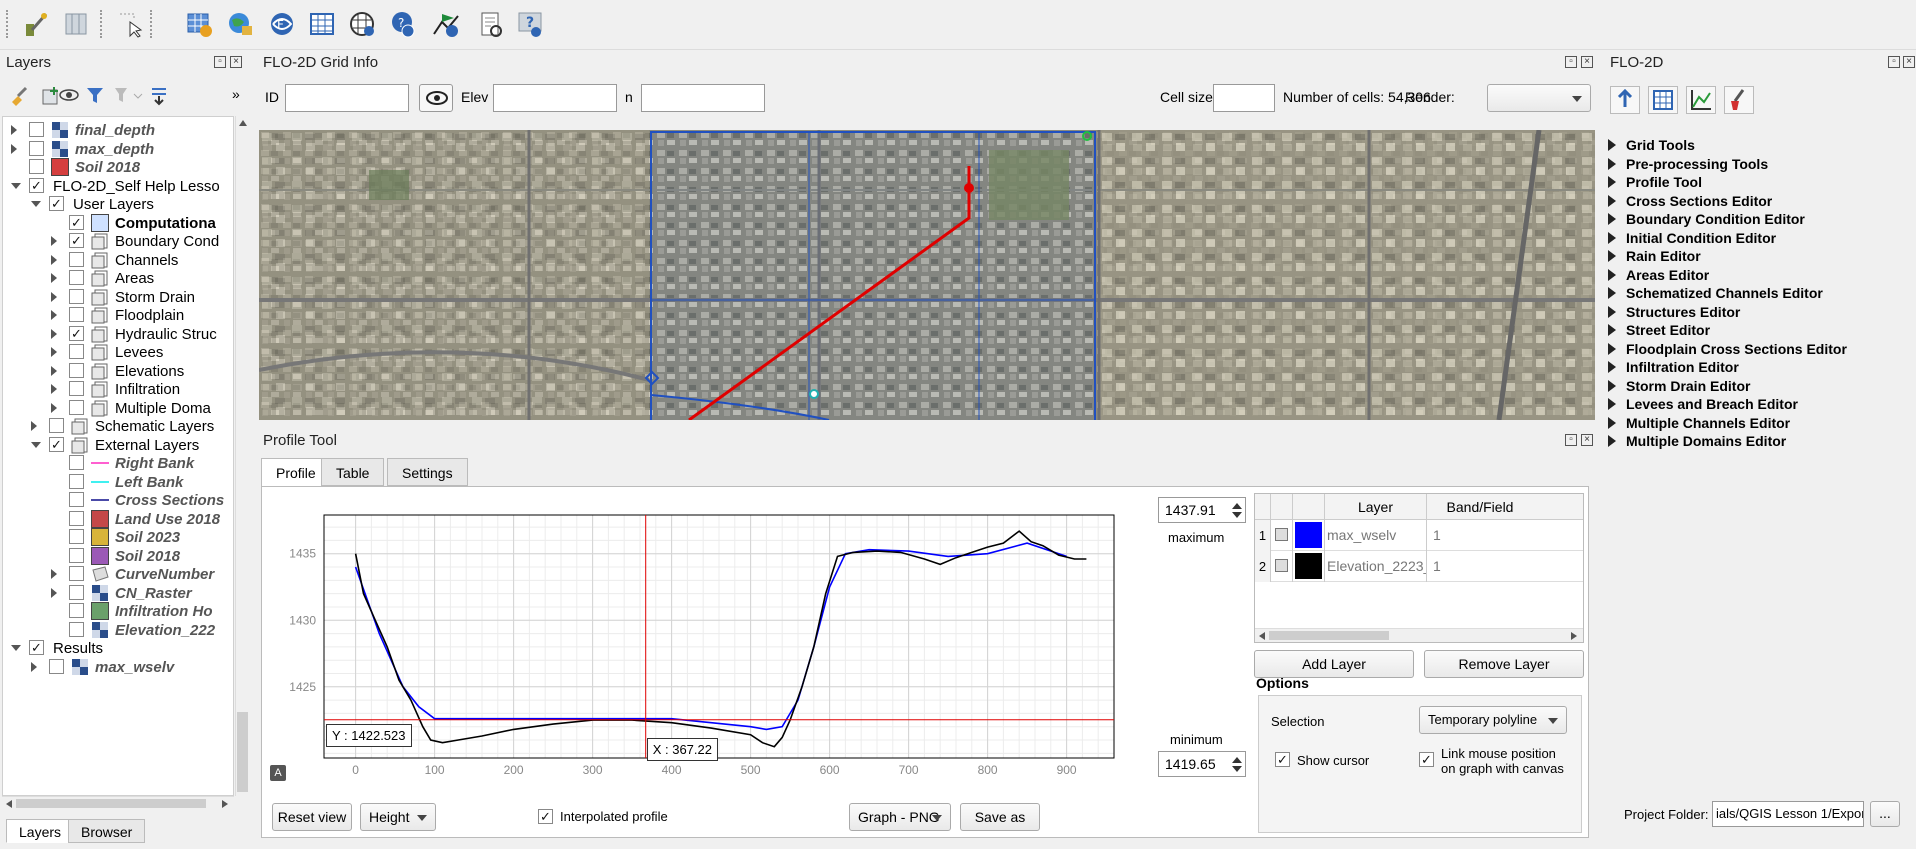 The width and height of the screenshot is (1916, 849). Describe the element at coordinates (530, 24) in the screenshot. I see `query-help-icon: ?` at that location.